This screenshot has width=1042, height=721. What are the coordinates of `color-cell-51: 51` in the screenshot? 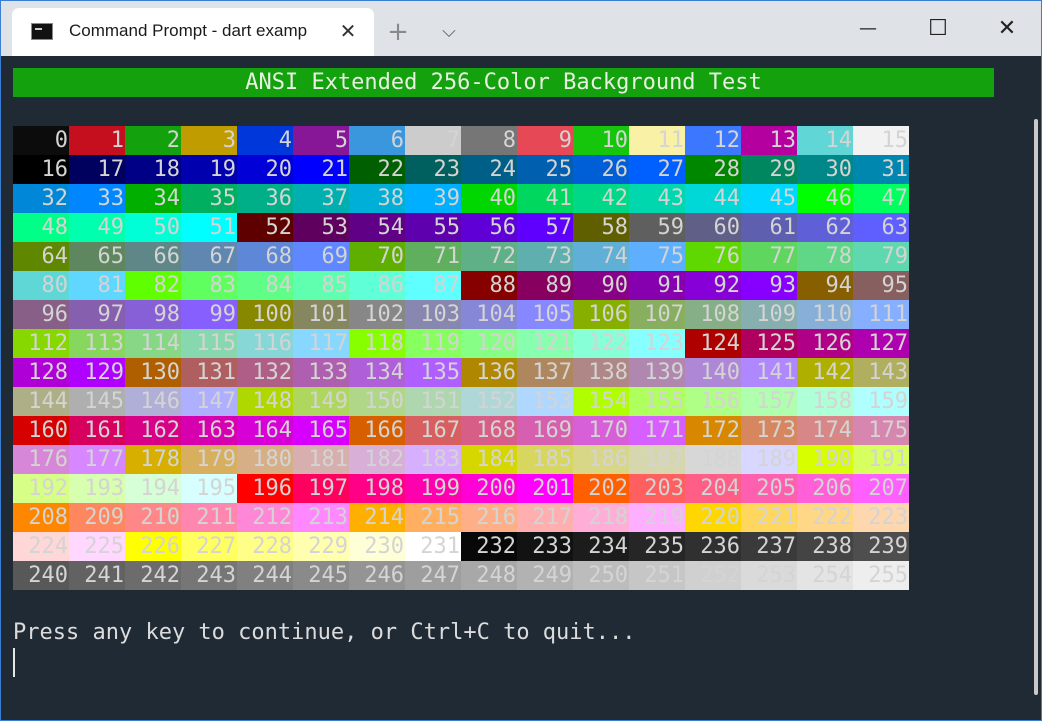 It's located at (209, 227).